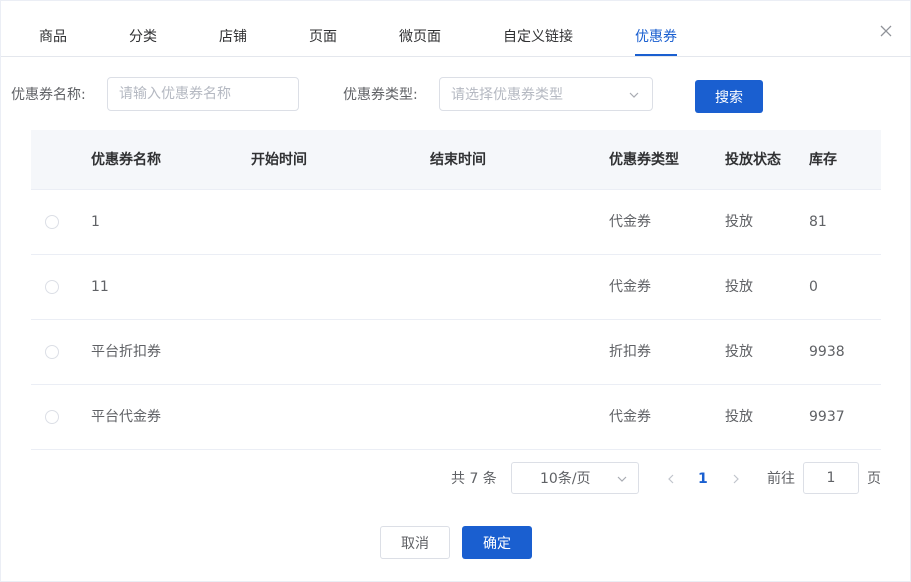  Describe the element at coordinates (126, 352) in the screenshot. I see `cell-name: 平台折扣券` at that location.